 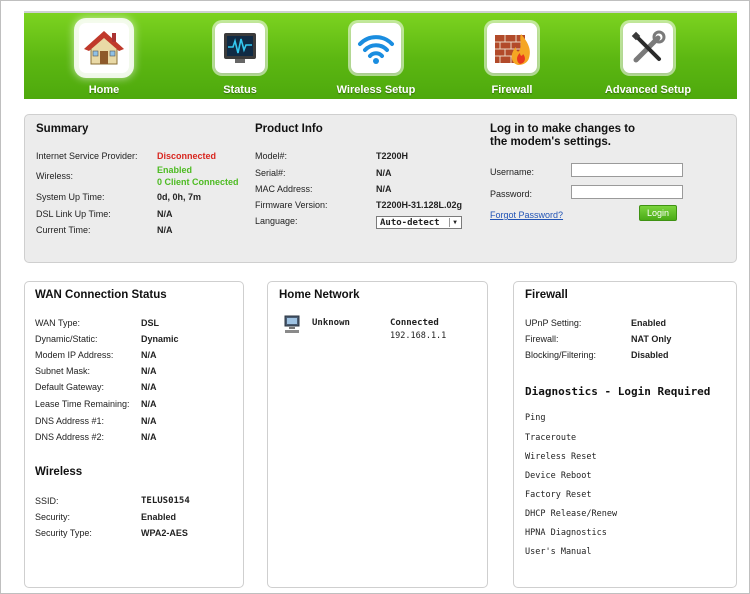 What do you see at coordinates (289, 129) in the screenshot?
I see `product-info-title: Product Info` at bounding box center [289, 129].